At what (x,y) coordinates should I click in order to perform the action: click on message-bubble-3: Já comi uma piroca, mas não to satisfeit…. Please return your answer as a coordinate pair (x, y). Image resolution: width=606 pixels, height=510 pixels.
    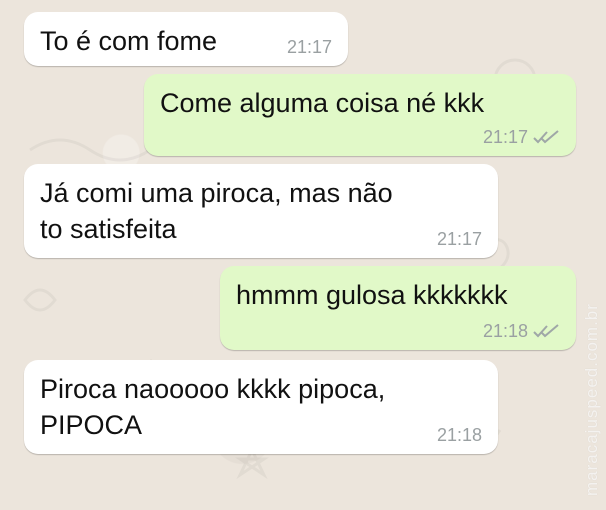
    Looking at the image, I should click on (261, 211).